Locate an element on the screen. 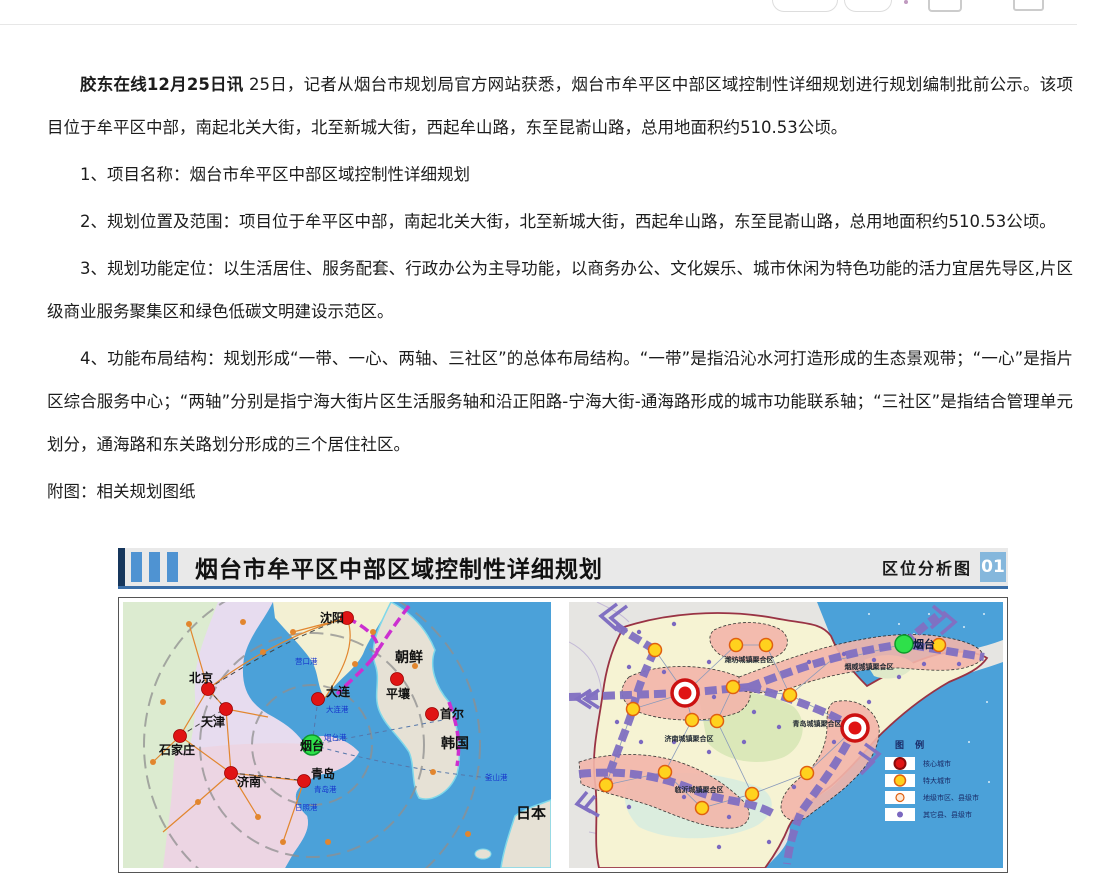 The width and height of the screenshot is (1103, 873). toolbar-share-icon is located at coordinates (945, 6).